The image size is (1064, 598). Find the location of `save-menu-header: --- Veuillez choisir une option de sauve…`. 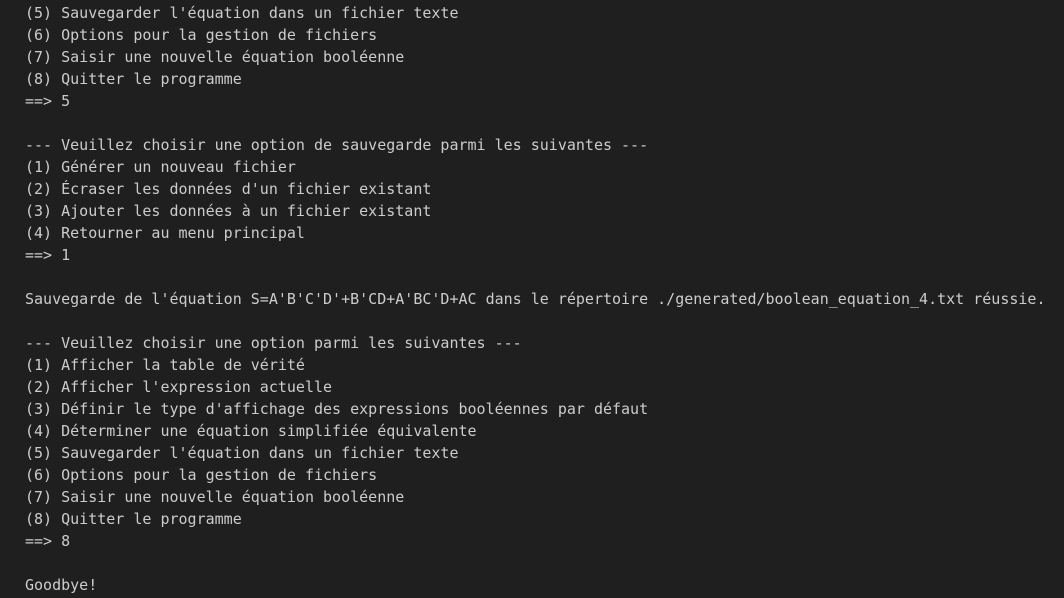

save-menu-header: --- Veuillez choisir une option de sauve… is located at coordinates (337, 145).